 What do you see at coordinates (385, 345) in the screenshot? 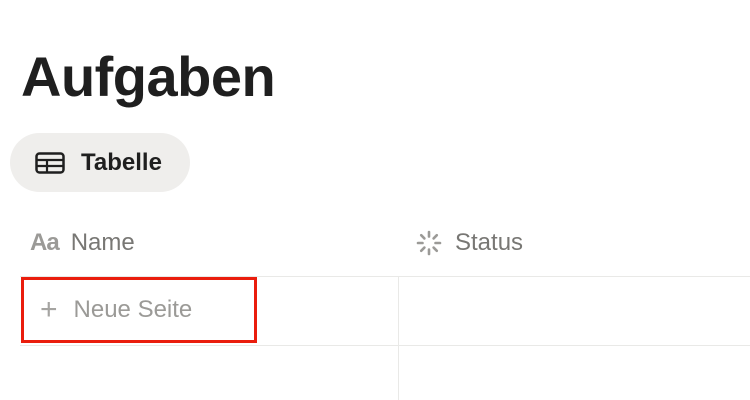
I see `row-divider` at bounding box center [385, 345].